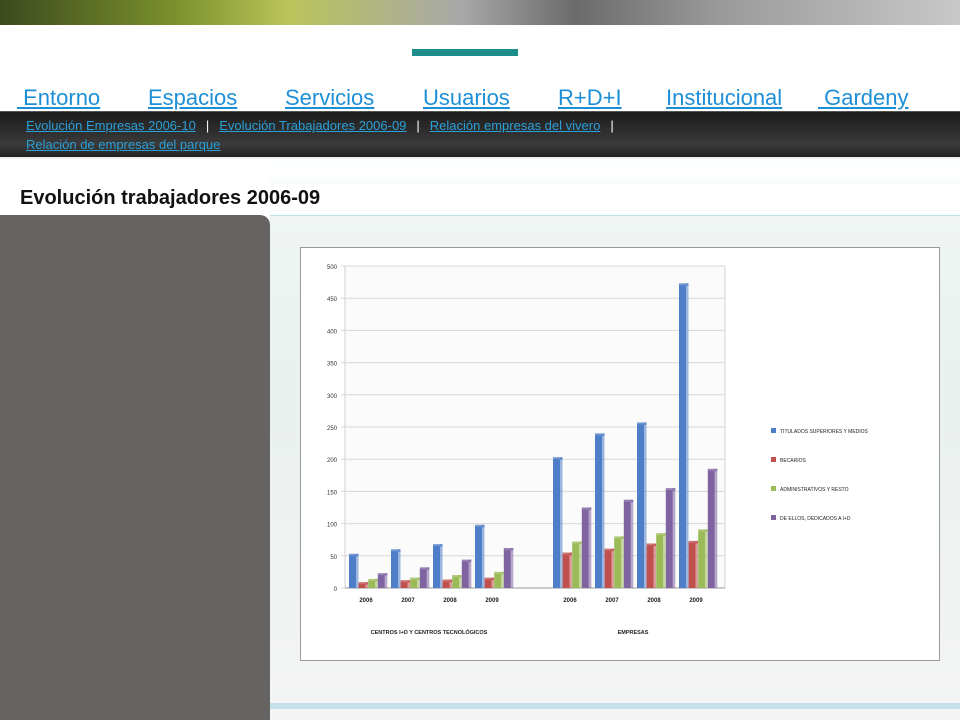  I want to click on active-tab-indicator, so click(465, 52).